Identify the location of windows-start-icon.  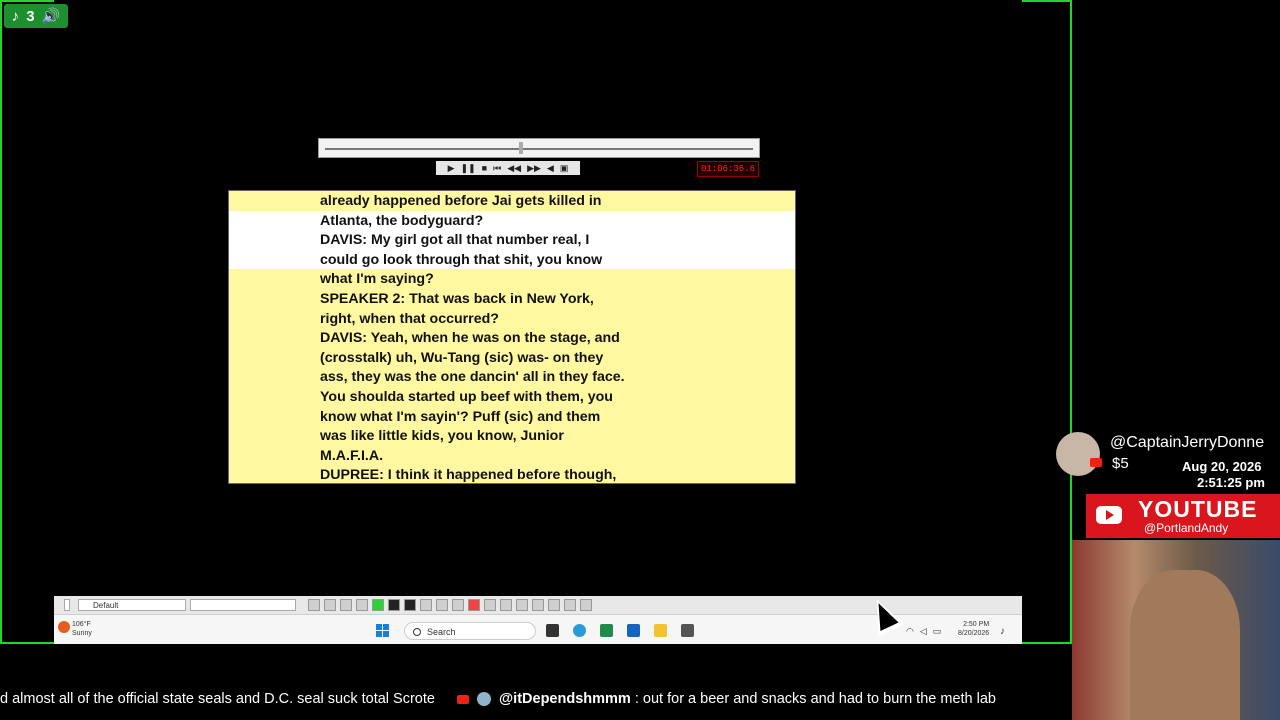
(382, 630).